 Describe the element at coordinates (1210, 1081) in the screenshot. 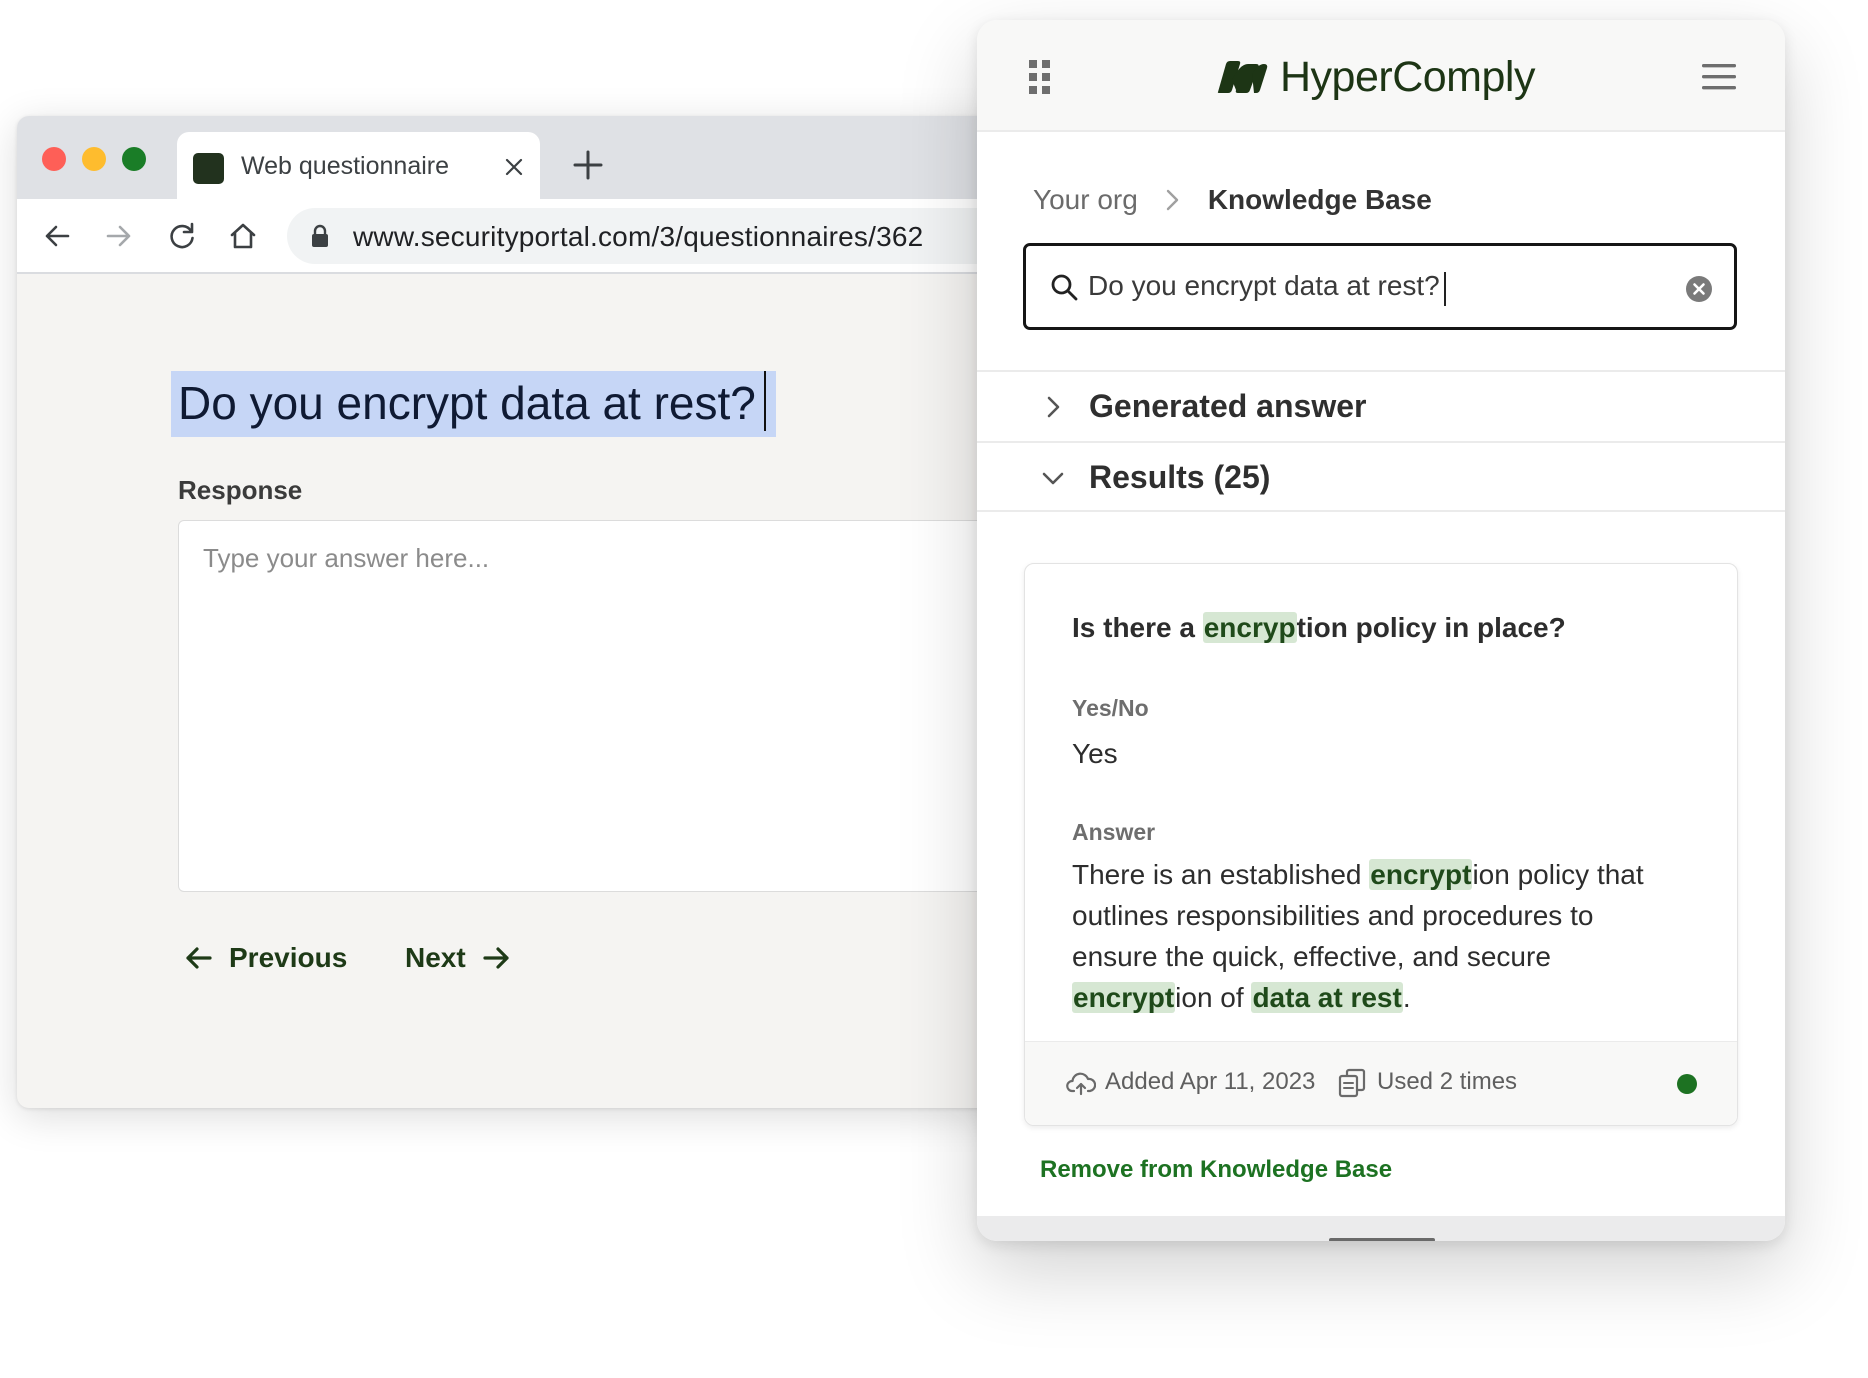

I see `added-date: Added Apr 11, 2023` at that location.